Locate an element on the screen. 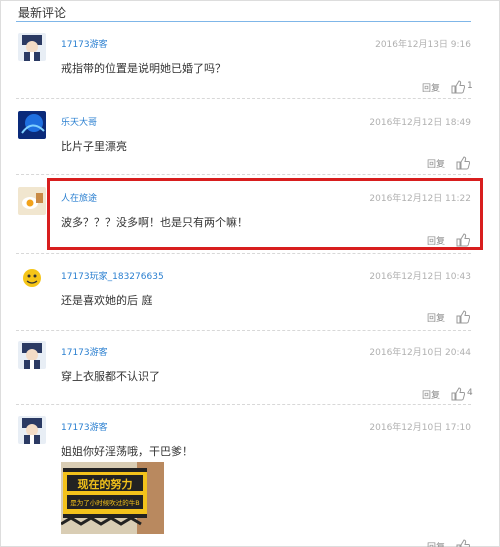 The image size is (500, 547). comment-time: 2016年12月10日 20:44 is located at coordinates (420, 353).